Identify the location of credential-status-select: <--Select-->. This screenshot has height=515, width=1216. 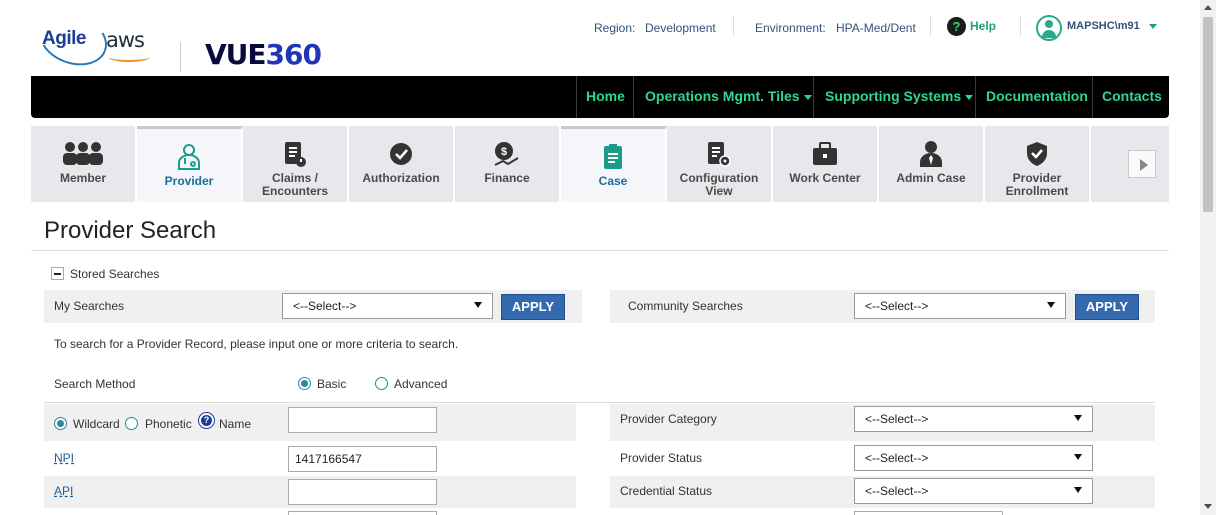
(973, 491).